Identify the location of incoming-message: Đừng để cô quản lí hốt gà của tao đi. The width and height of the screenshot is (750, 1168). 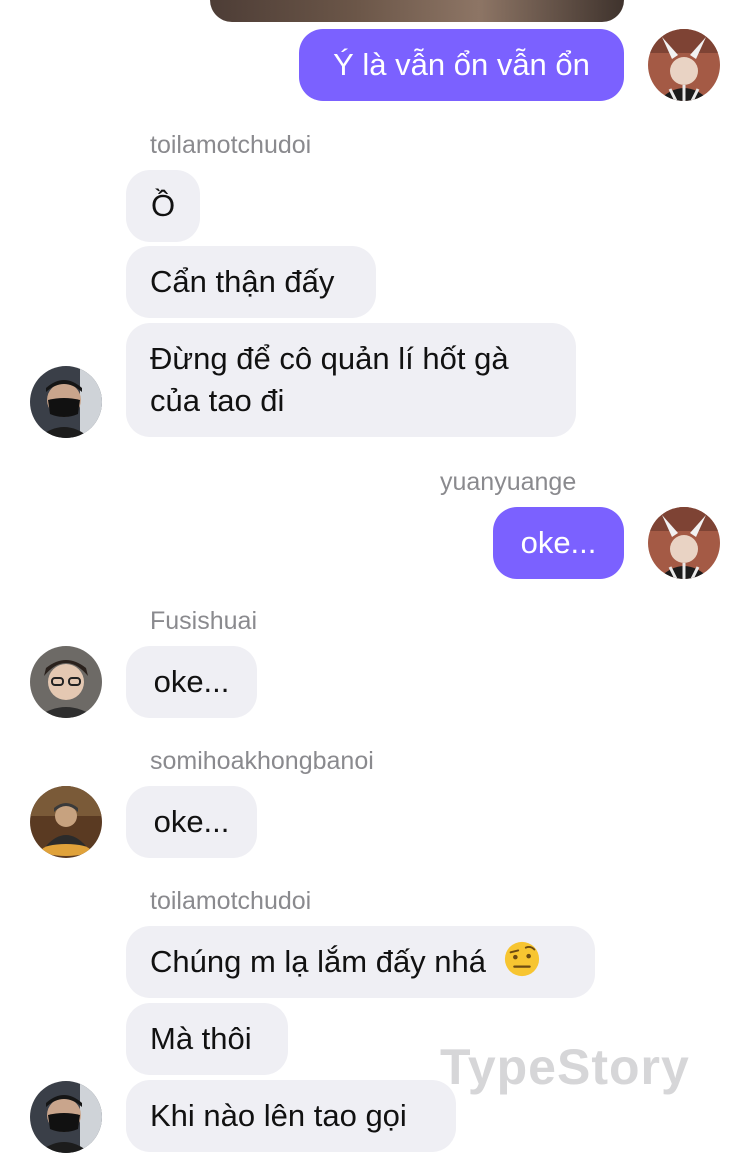
(351, 380).